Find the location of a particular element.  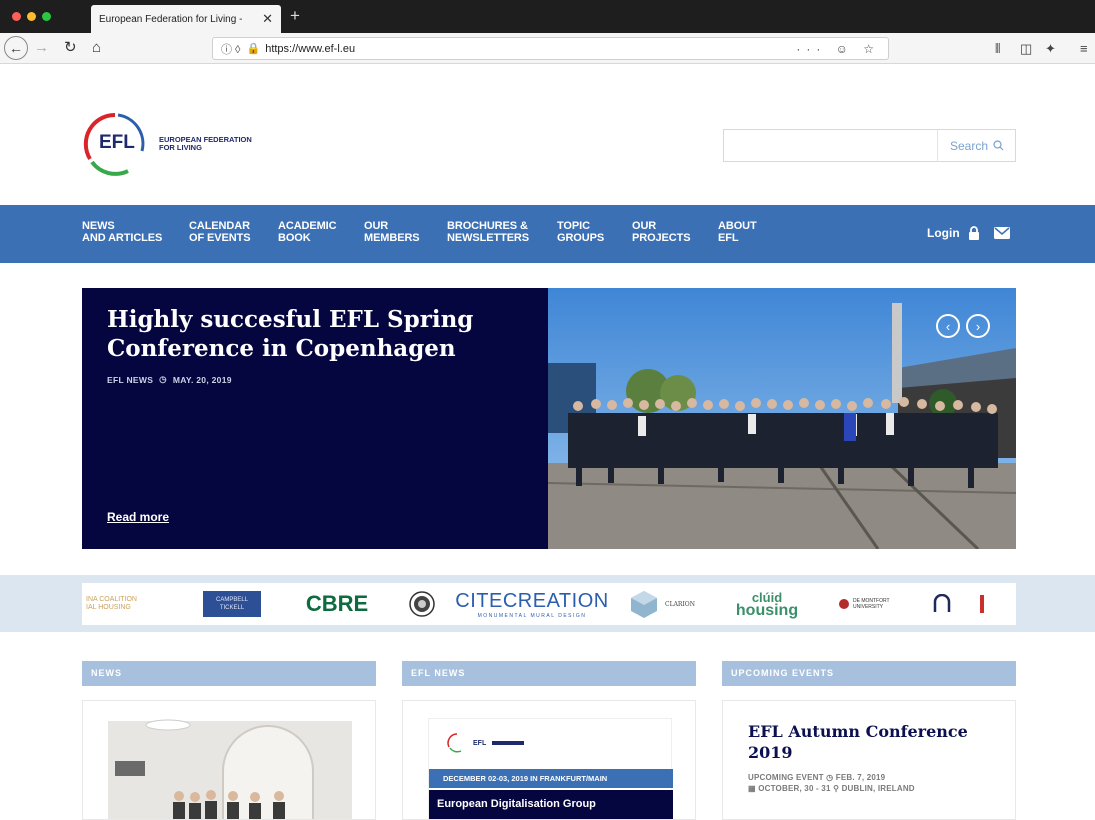

university-icon is located at coordinates (844, 604).